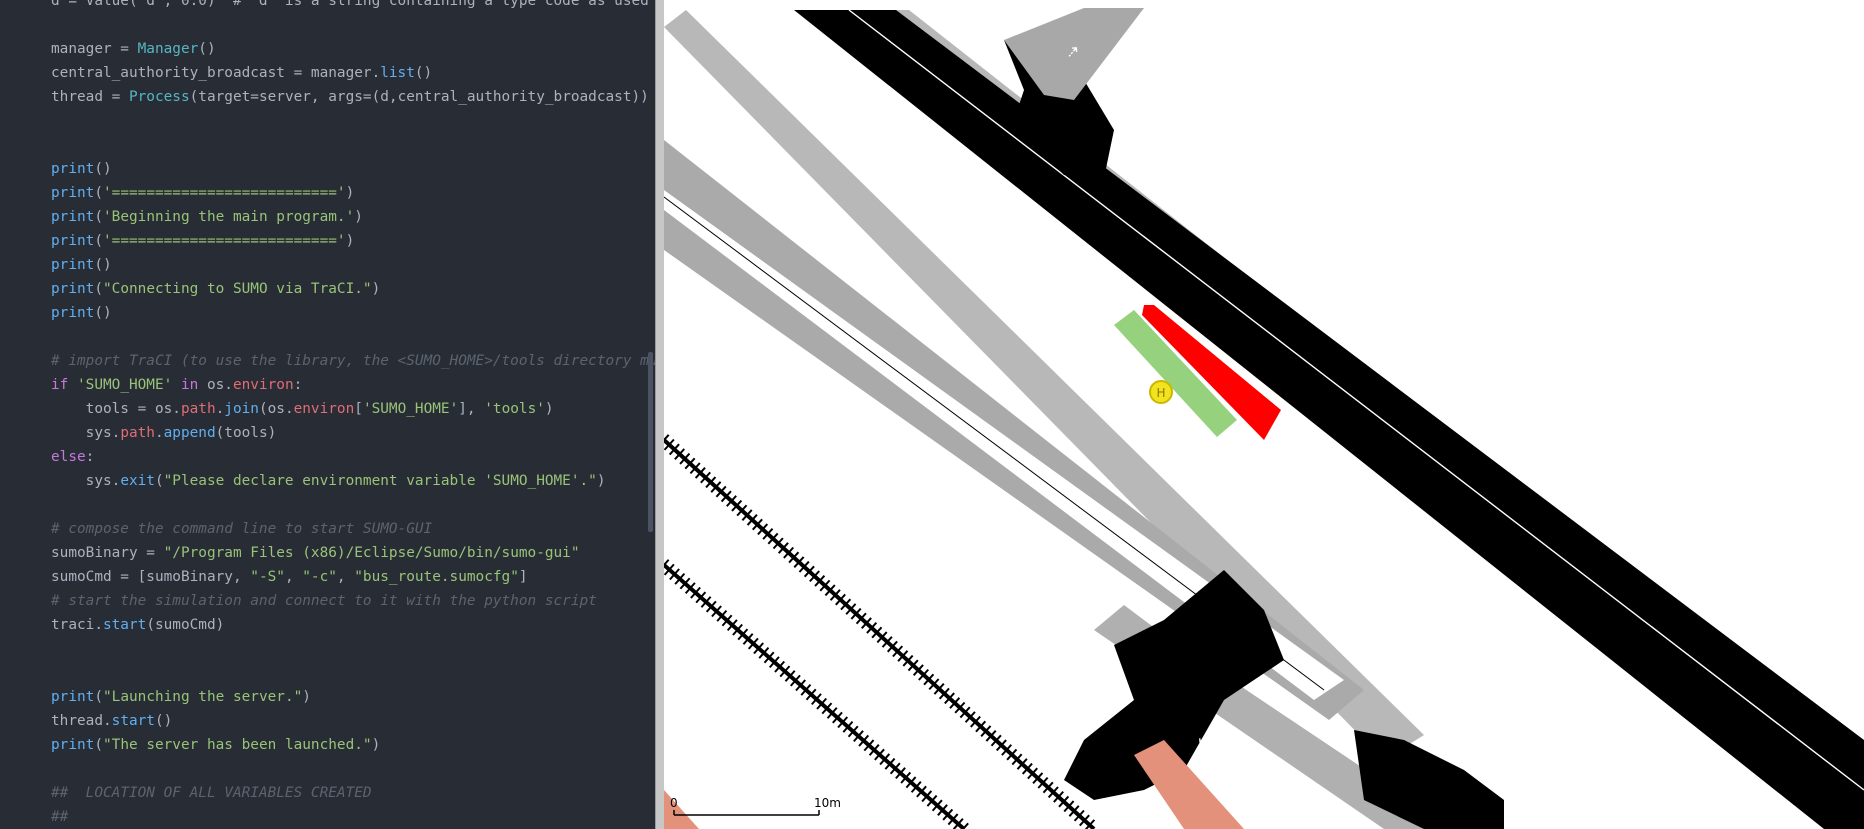 The width and height of the screenshot is (1864, 829). I want to click on editor-scrollbar, so click(650, 442).